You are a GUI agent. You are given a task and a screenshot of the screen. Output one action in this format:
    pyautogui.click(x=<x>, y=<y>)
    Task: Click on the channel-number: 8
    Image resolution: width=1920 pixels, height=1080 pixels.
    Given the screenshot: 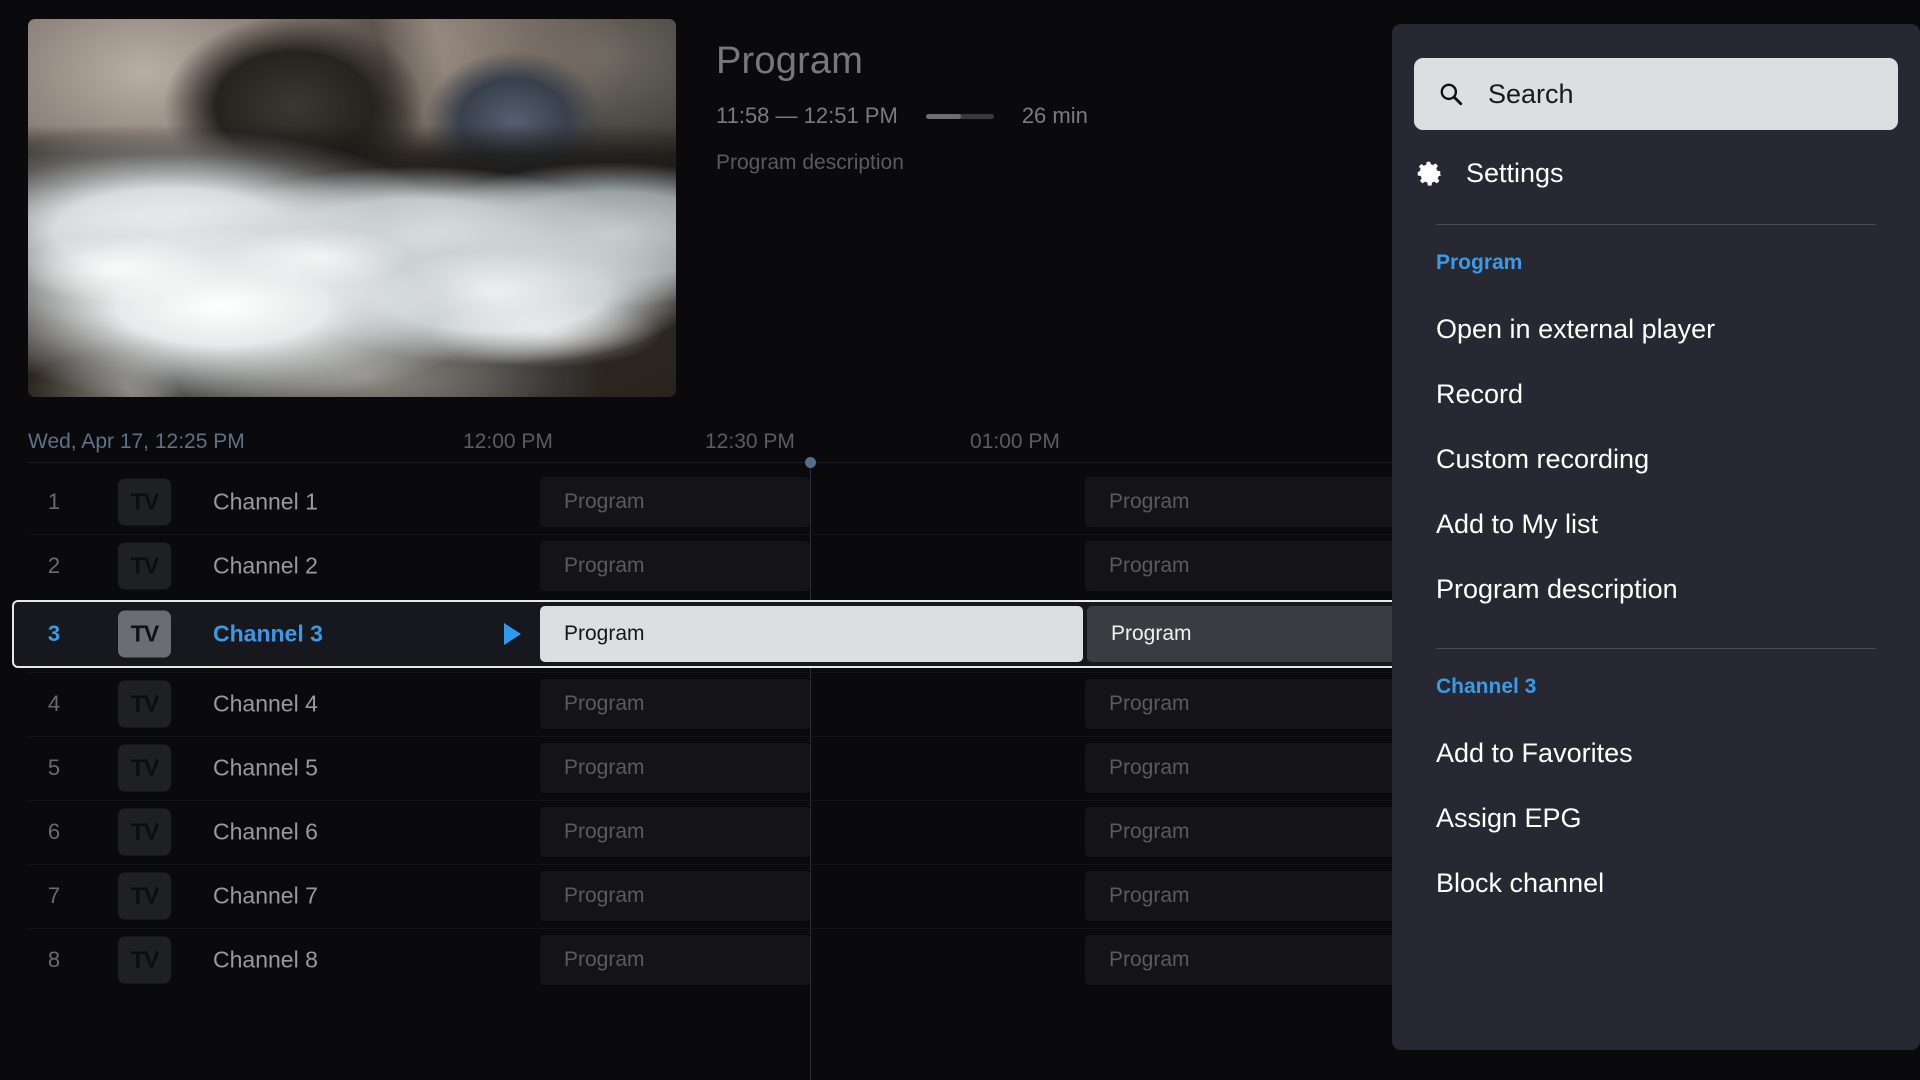 What is the action you would take?
    pyautogui.click(x=54, y=959)
    